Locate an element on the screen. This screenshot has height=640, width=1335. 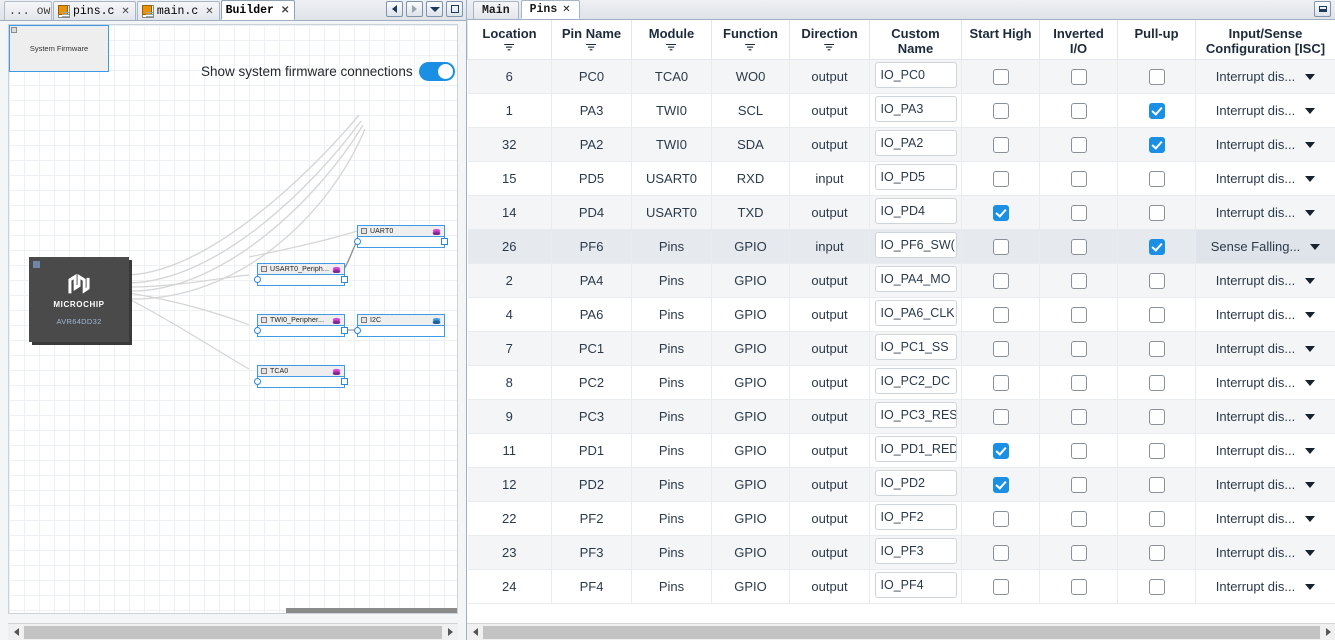
custom-name-input: IO_PD4 is located at coordinates (915, 211).